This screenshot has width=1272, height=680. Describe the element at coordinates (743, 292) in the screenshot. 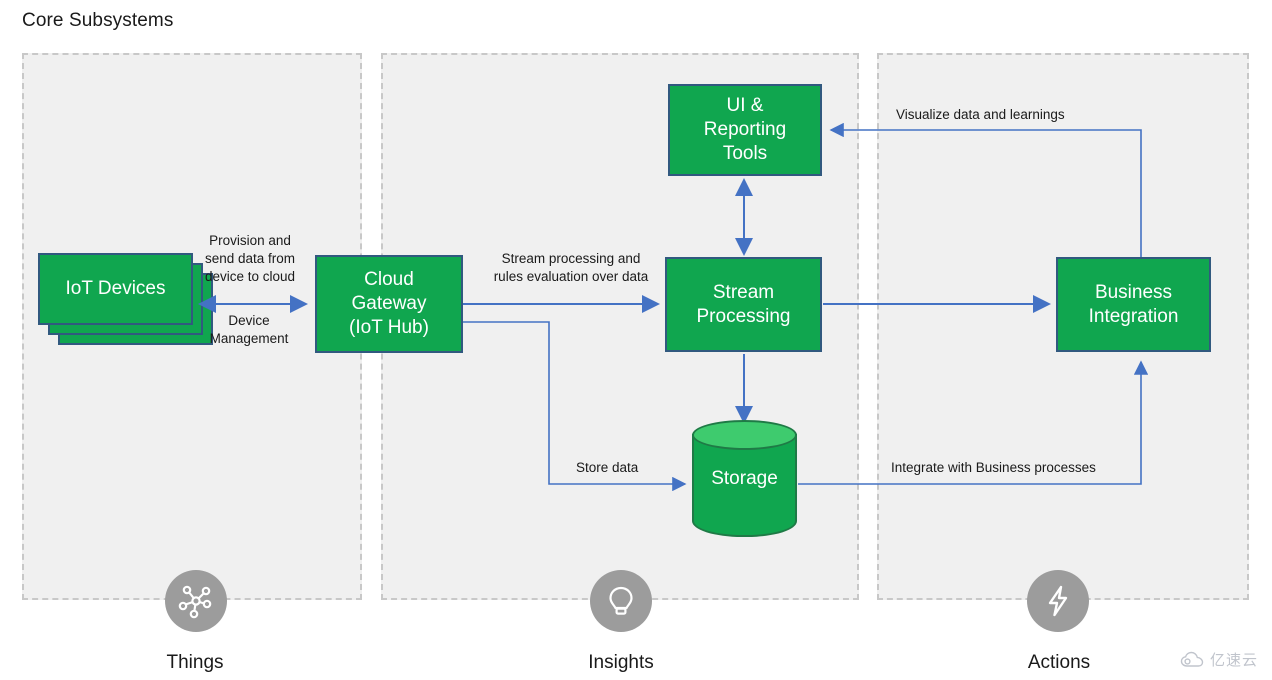

I see `node-stream-processing-label-line1: Stream` at that location.